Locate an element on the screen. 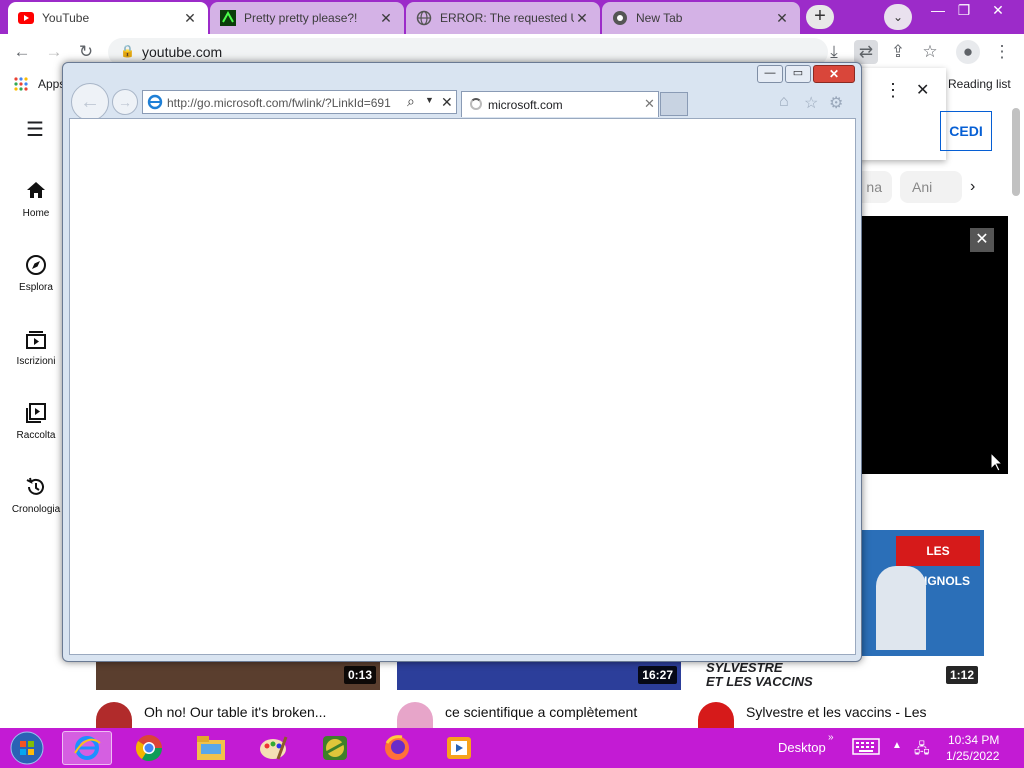 This screenshot has width=1024, height=768. taskbar-media-icon is located at coordinates (459, 748).